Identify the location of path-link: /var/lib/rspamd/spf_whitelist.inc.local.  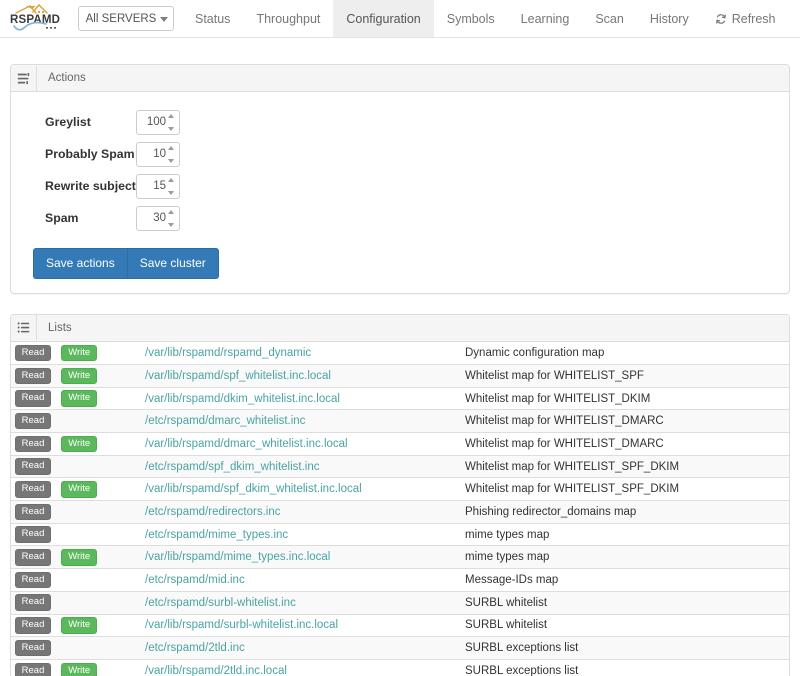
(238, 376).